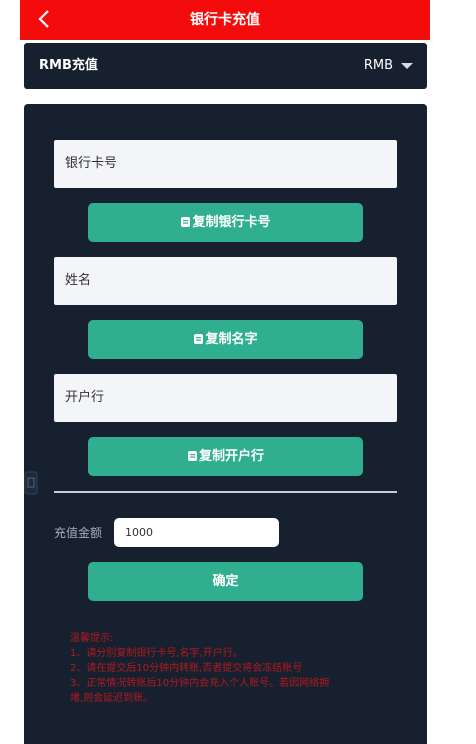 The height and width of the screenshot is (744, 476). I want to click on page-title: 银行卡充值, so click(225, 20).